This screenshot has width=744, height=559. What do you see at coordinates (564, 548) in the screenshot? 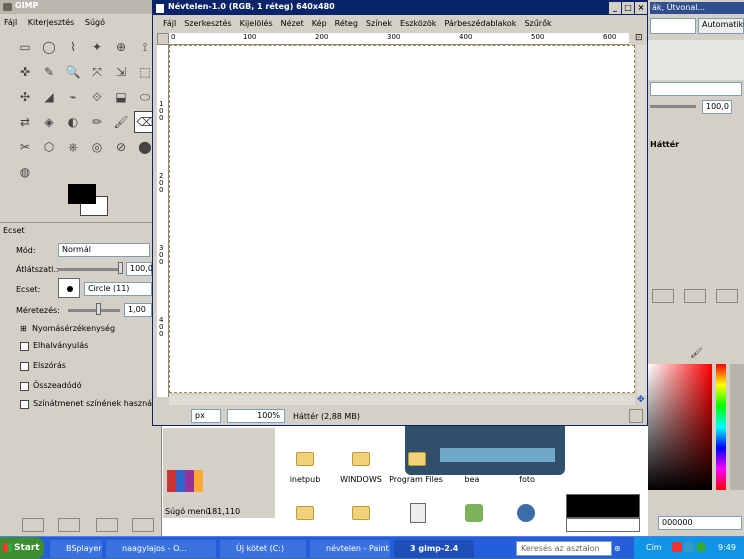
I see `desktop-search-input: Keresés az asztalon` at bounding box center [564, 548].